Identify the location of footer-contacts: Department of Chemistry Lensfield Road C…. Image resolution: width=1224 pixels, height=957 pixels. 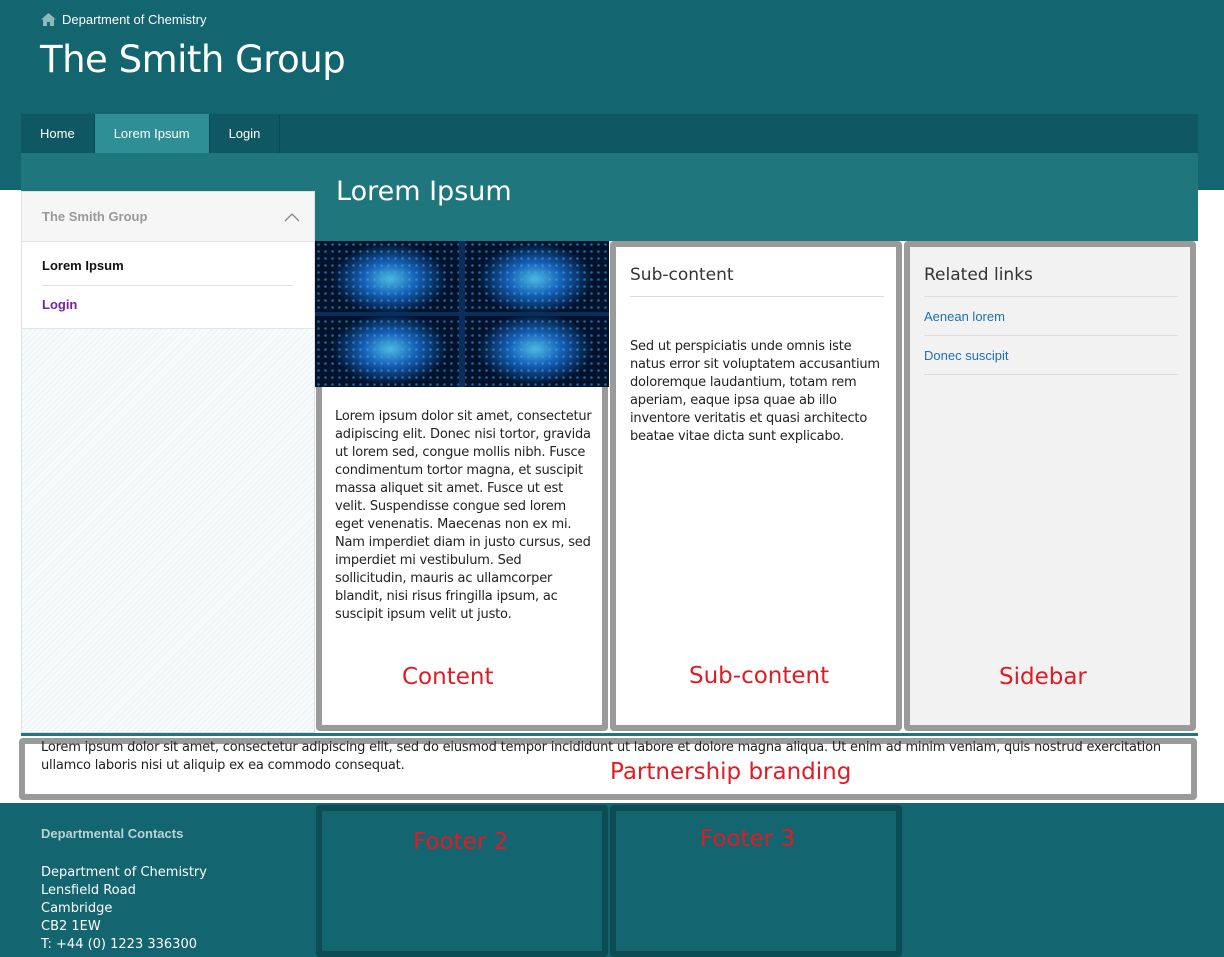
(124, 909).